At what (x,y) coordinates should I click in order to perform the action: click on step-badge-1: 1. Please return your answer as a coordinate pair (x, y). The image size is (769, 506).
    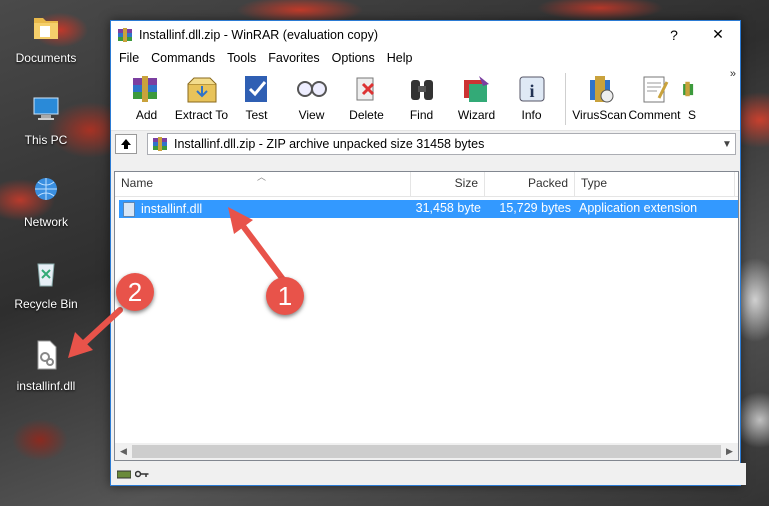
    Looking at the image, I should click on (285, 296).